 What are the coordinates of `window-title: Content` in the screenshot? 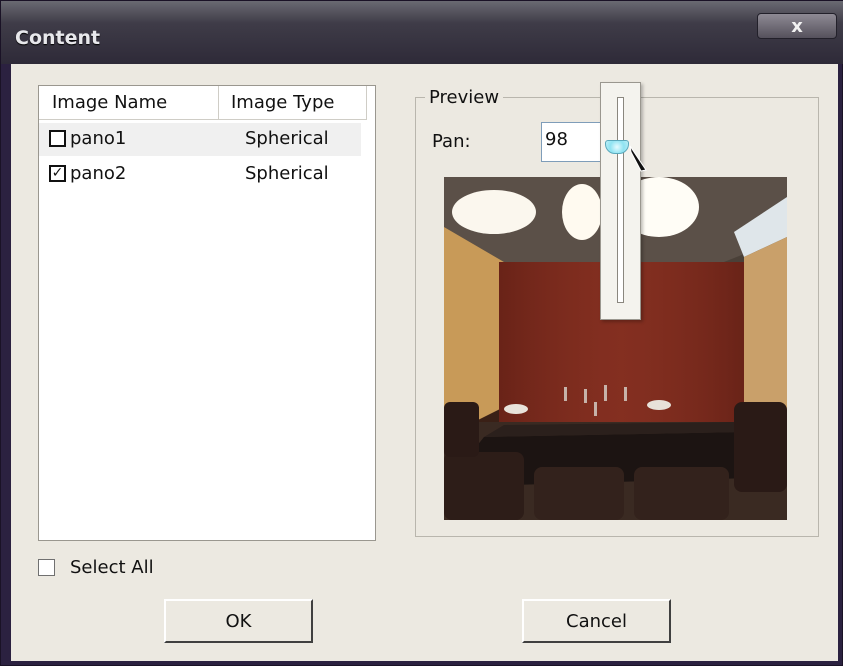 It's located at (58, 38).